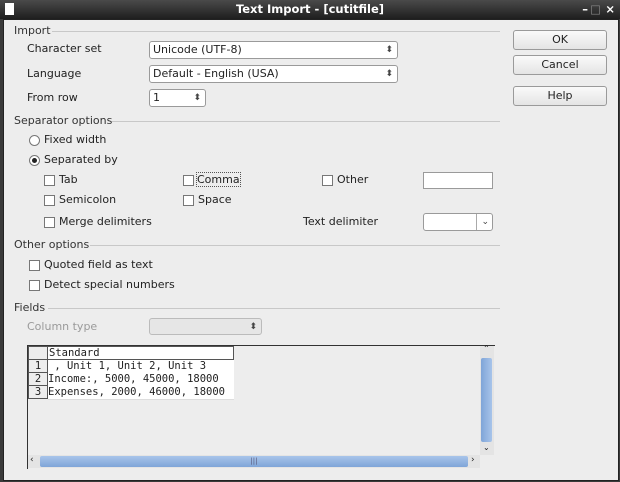  Describe the element at coordinates (188, 200) in the screenshot. I see `space-checkbox` at that location.